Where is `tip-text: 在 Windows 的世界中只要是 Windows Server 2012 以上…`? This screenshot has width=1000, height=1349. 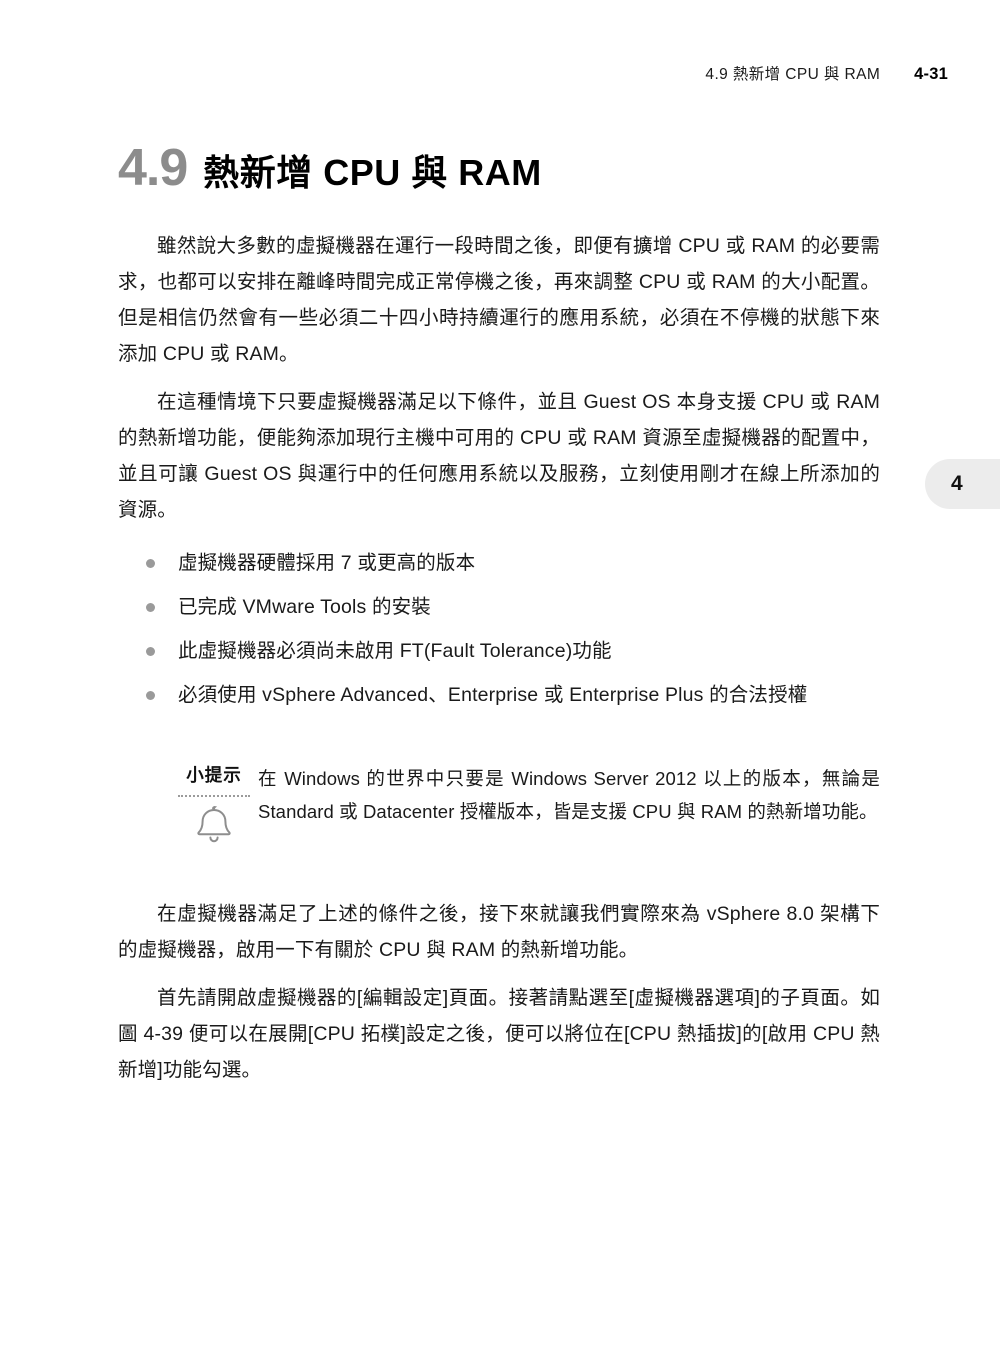 tip-text: 在 Windows 的世界中只要是 Windows Server 2012 以上… is located at coordinates (569, 795).